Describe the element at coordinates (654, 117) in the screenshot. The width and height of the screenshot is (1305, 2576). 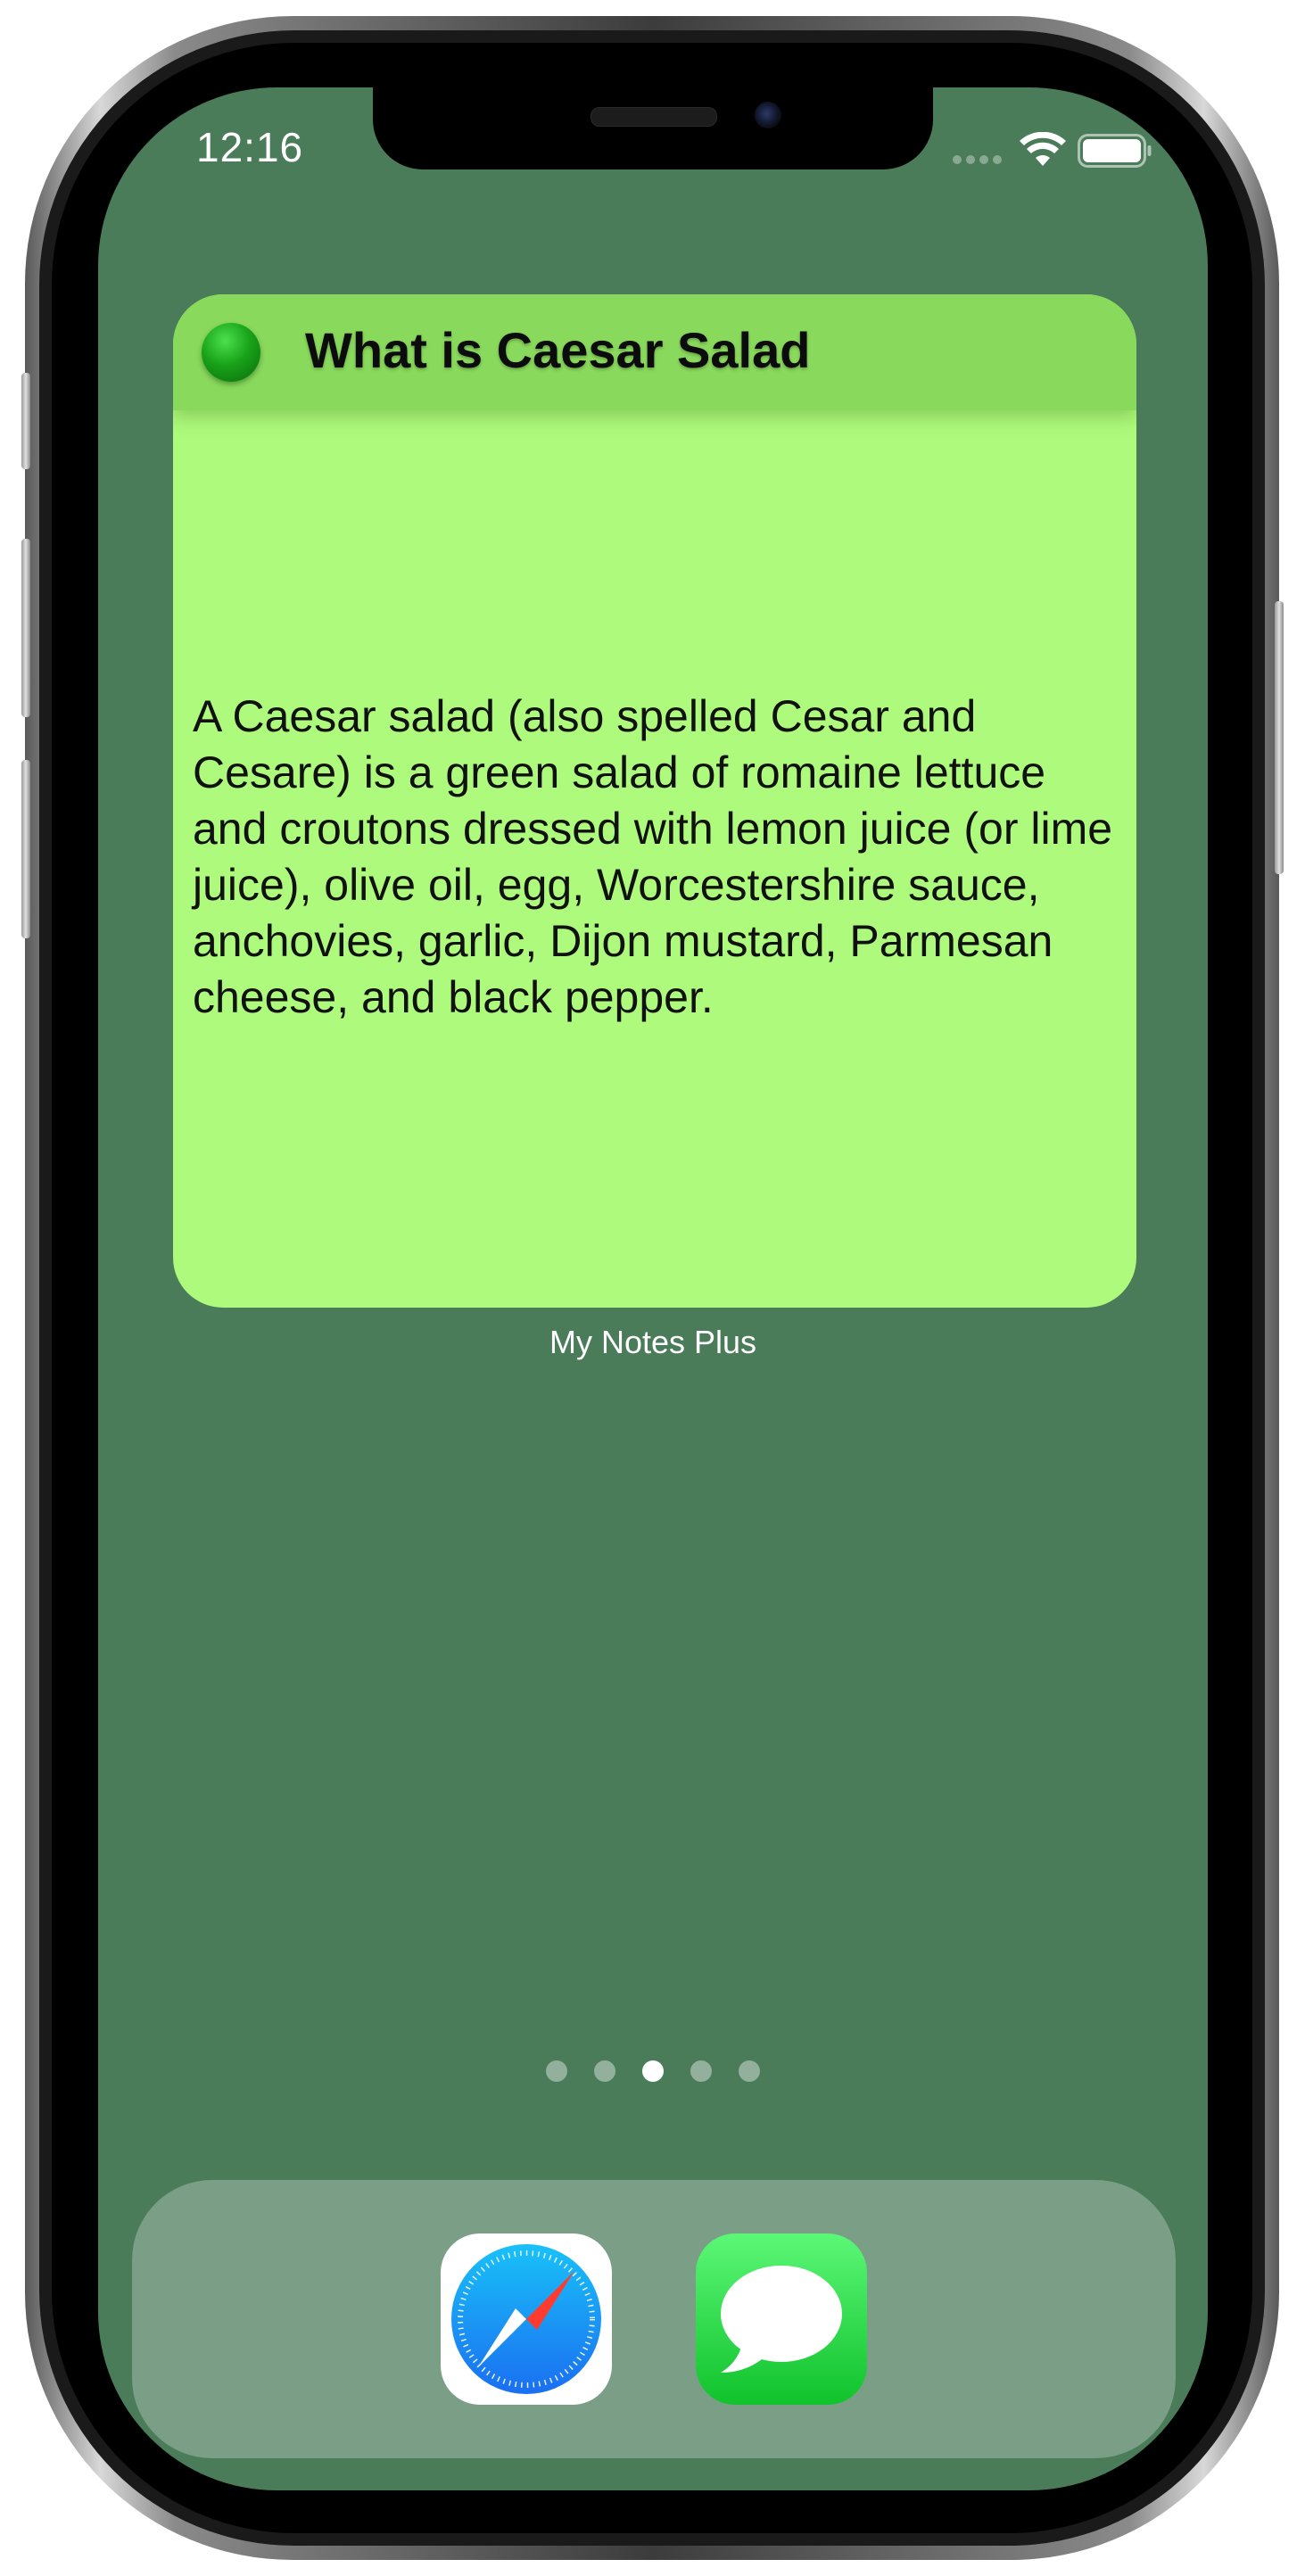
I see `earpiece-speaker` at that location.